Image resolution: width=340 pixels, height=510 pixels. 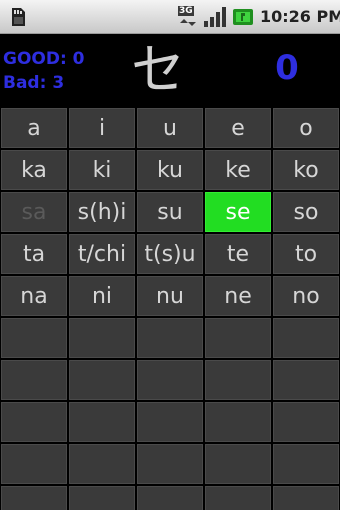 I want to click on grid-cell-to: to, so click(x=306, y=254).